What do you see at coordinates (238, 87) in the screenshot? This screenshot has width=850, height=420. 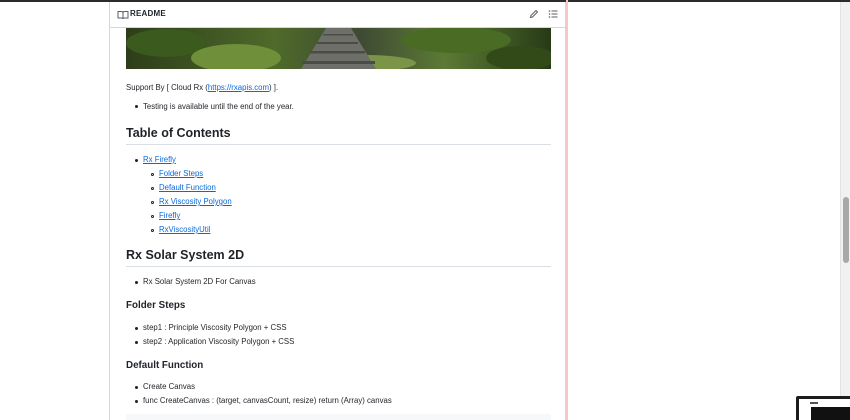 I see `support-link: https://rxapis.com` at bounding box center [238, 87].